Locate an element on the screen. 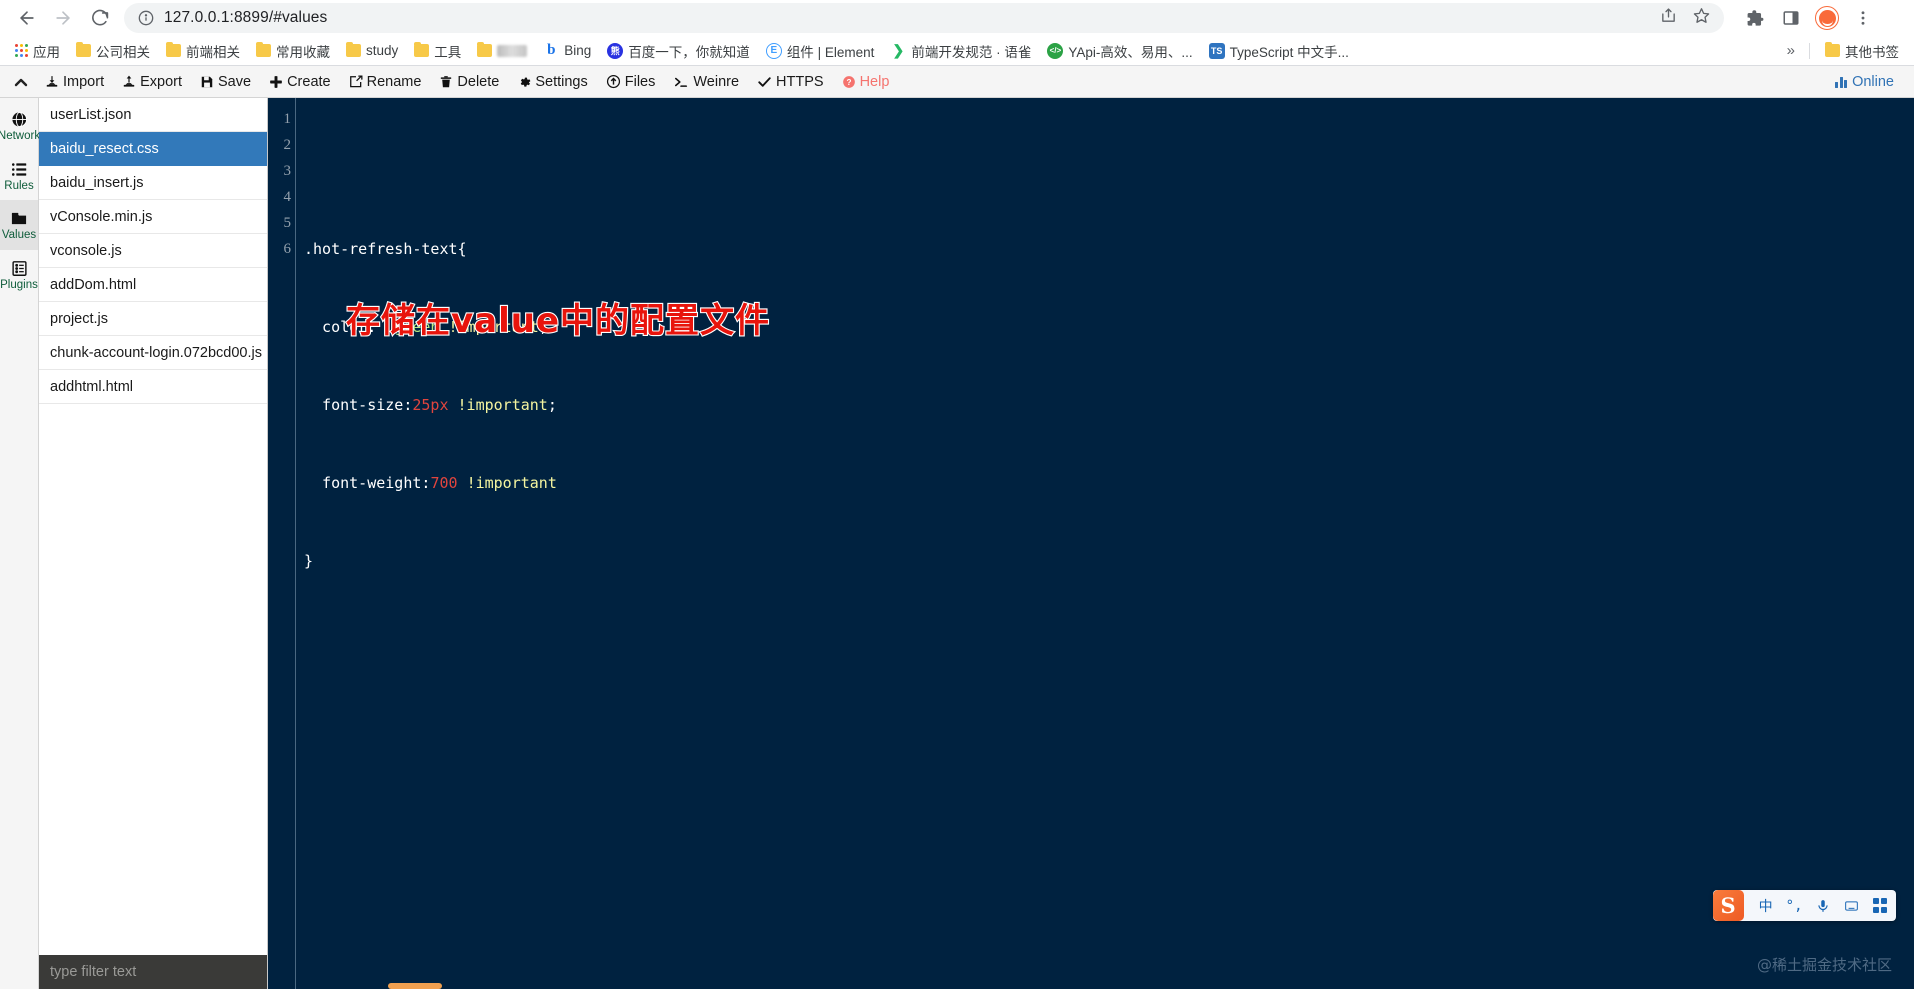 Image resolution: width=1914 pixels, height=989 pixels. bookmark-item-4: 工具 is located at coordinates (437, 51).